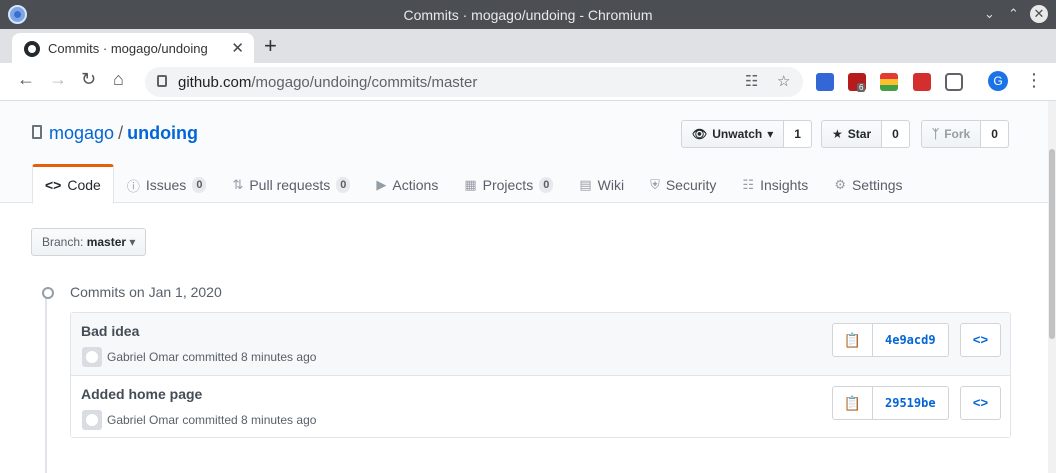 The width and height of the screenshot is (1056, 473). What do you see at coordinates (911, 340) in the screenshot?
I see `commit-sha-link: 4e9acd9` at bounding box center [911, 340].